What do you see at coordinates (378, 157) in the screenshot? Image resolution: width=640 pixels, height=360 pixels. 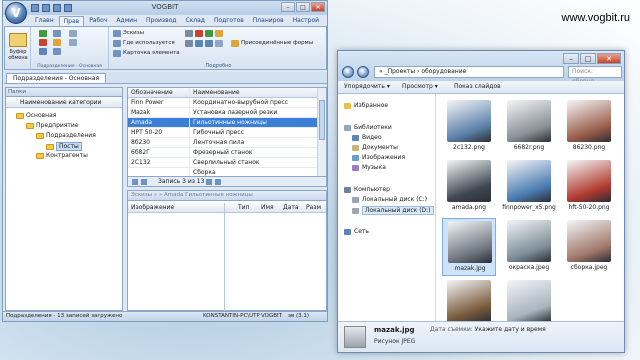 I see `nav-pictures: Изображения` at bounding box center [378, 157].